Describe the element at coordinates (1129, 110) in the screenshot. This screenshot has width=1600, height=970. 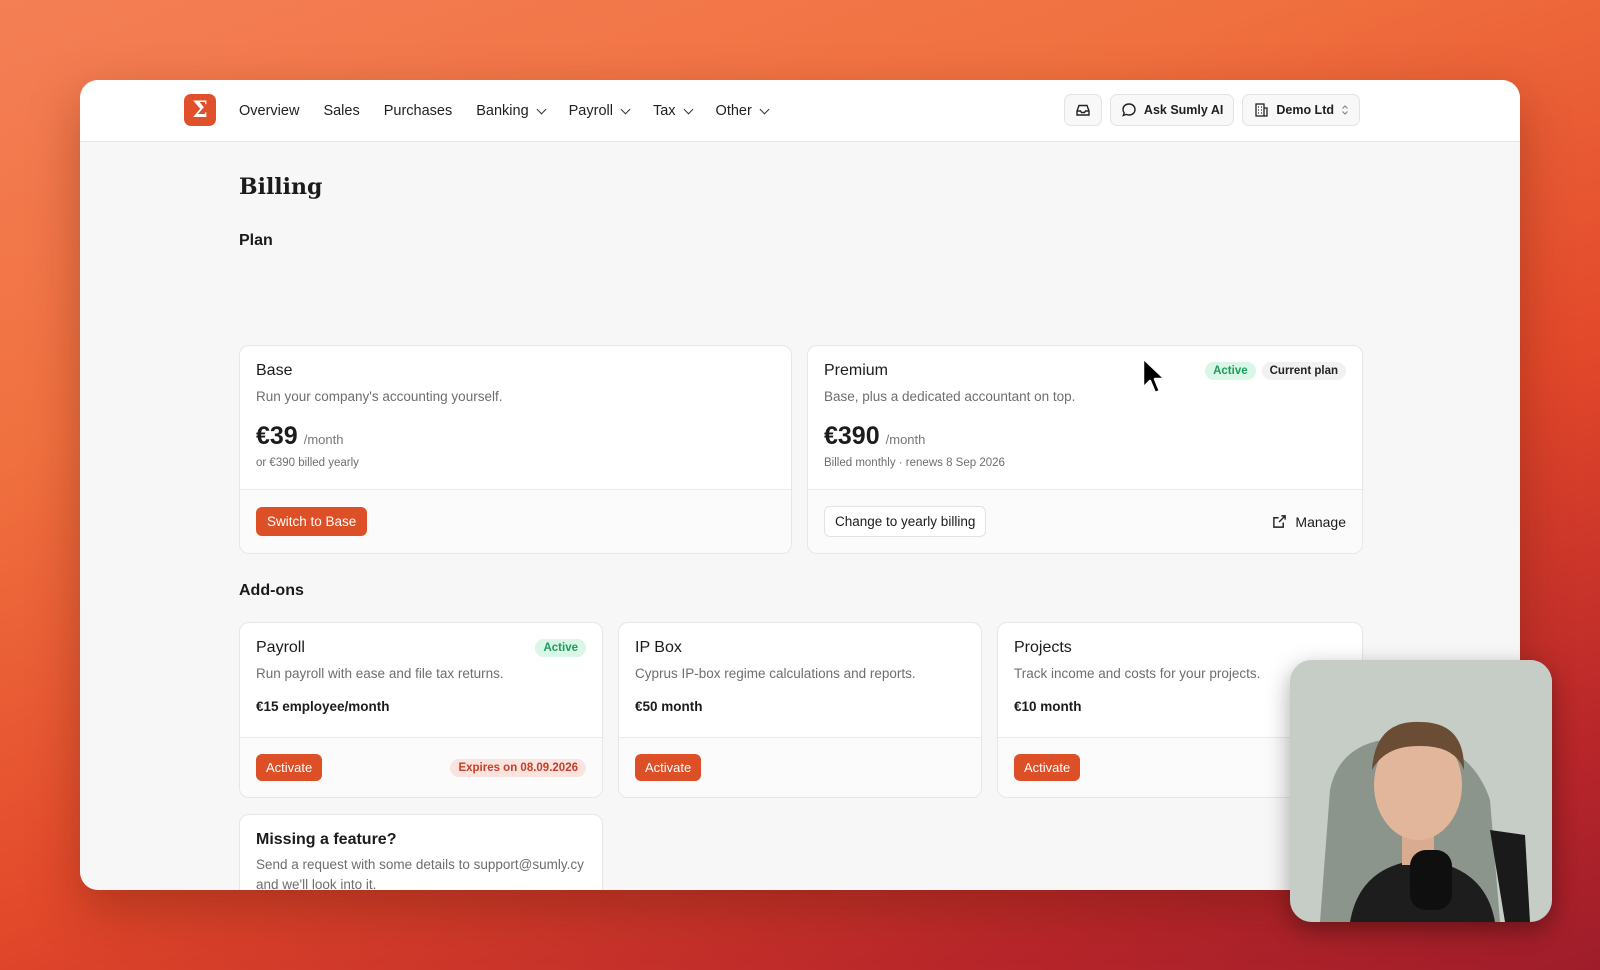
I see `chat-bubble-icon` at that location.